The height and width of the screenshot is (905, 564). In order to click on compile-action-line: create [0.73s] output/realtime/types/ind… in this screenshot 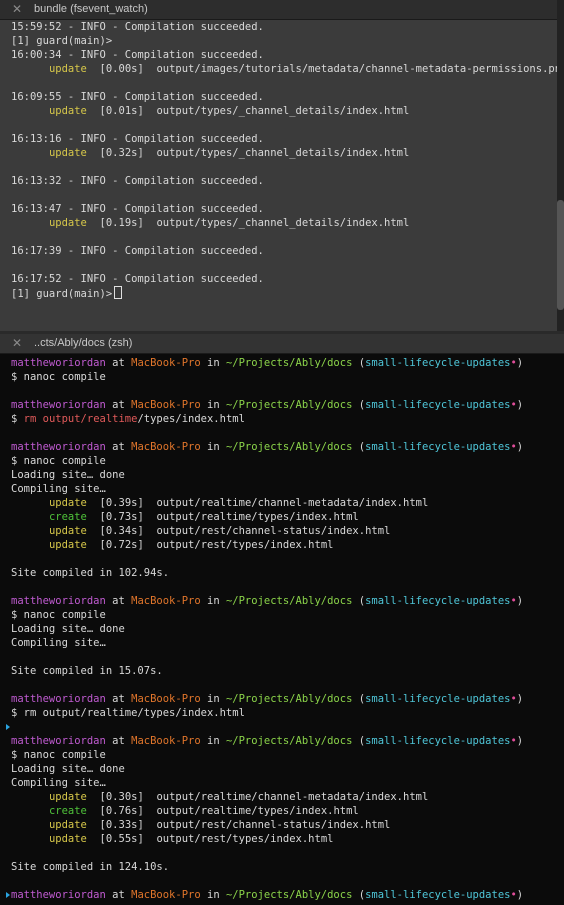, I will do `click(285, 517)`.